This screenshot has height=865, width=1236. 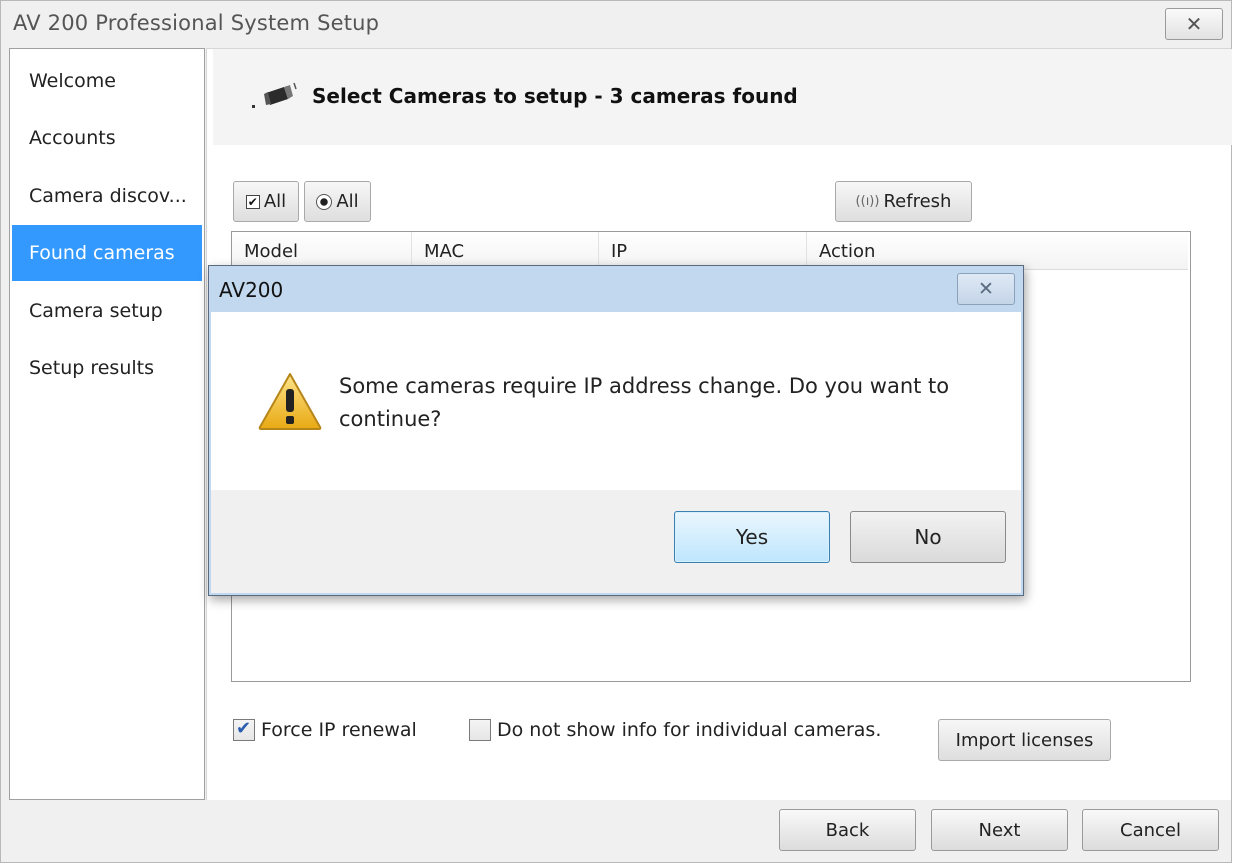 I want to click on radio-all-label: All, so click(x=347, y=201).